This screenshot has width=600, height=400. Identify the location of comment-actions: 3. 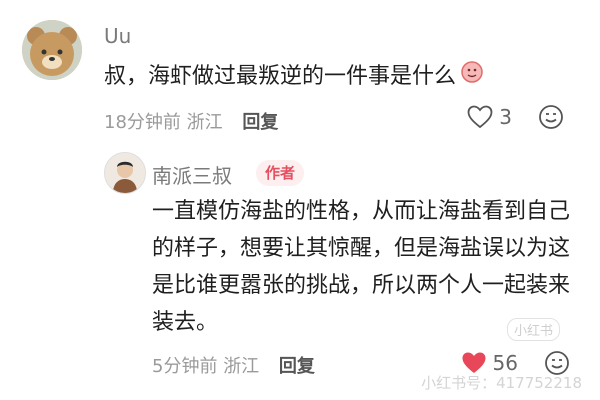
(515, 117).